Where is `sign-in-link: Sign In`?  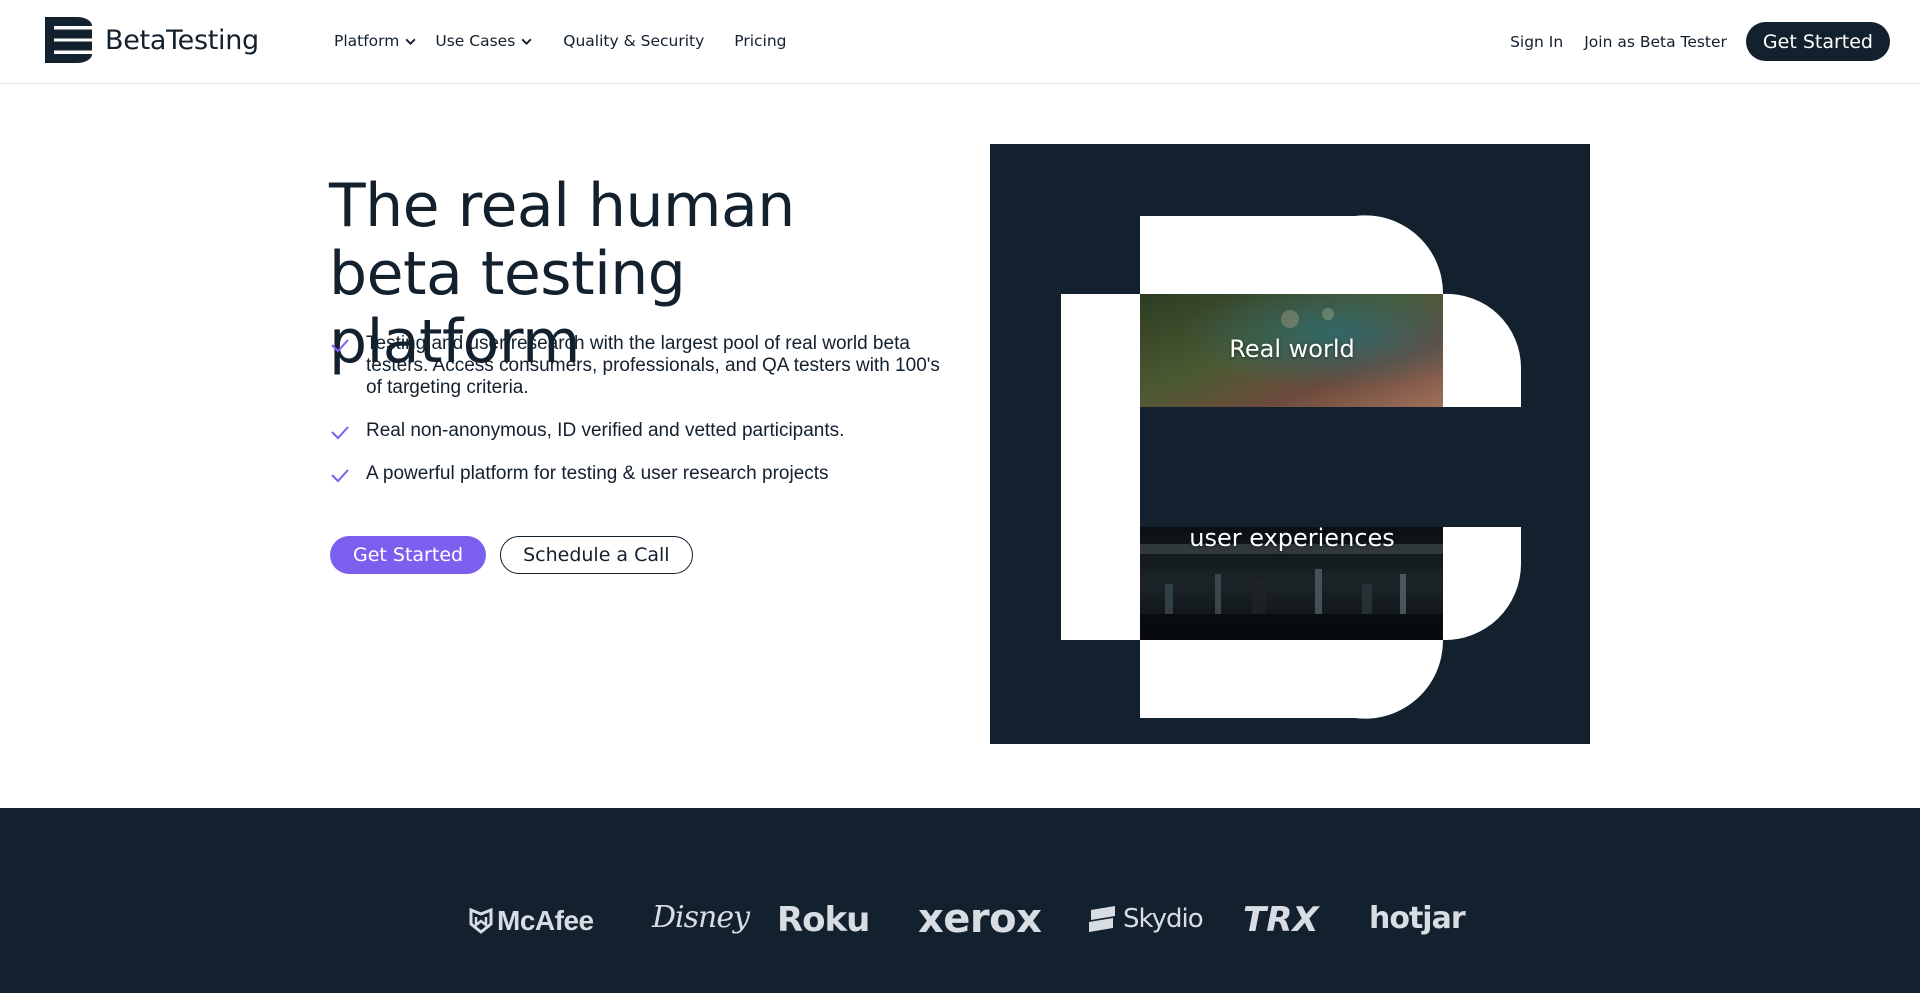 sign-in-link: Sign In is located at coordinates (1536, 42).